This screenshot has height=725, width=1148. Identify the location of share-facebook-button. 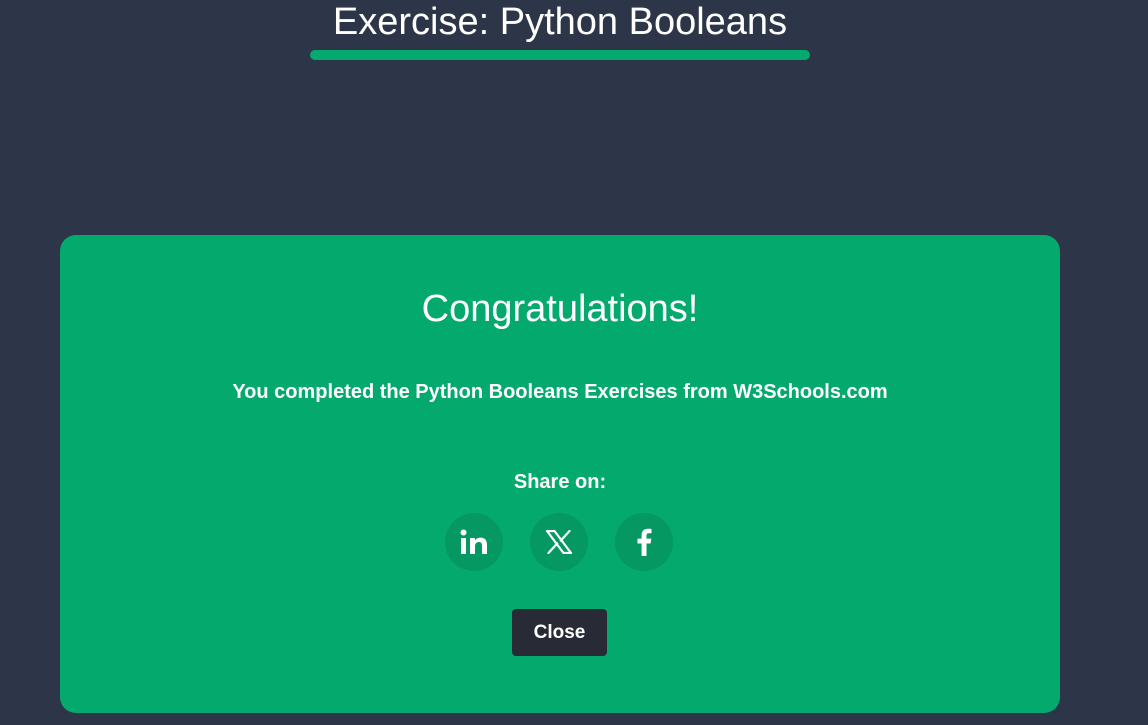
(644, 542).